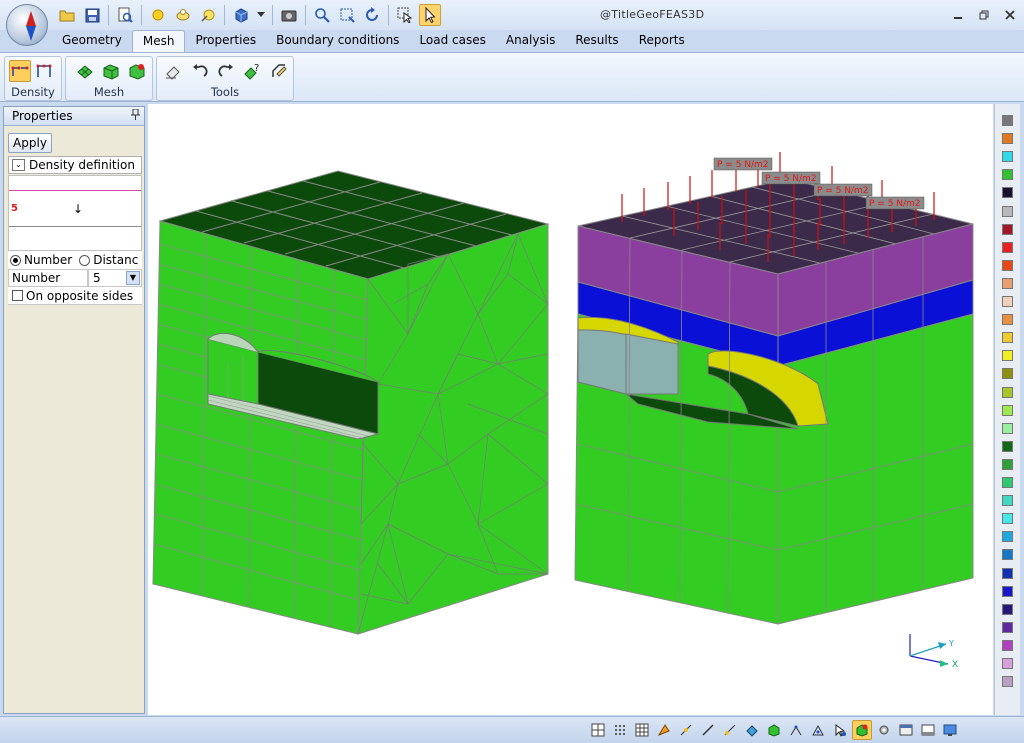 This screenshot has height=743, width=1024. What do you see at coordinates (279, 71) in the screenshot?
I see `mesh-edit-button` at bounding box center [279, 71].